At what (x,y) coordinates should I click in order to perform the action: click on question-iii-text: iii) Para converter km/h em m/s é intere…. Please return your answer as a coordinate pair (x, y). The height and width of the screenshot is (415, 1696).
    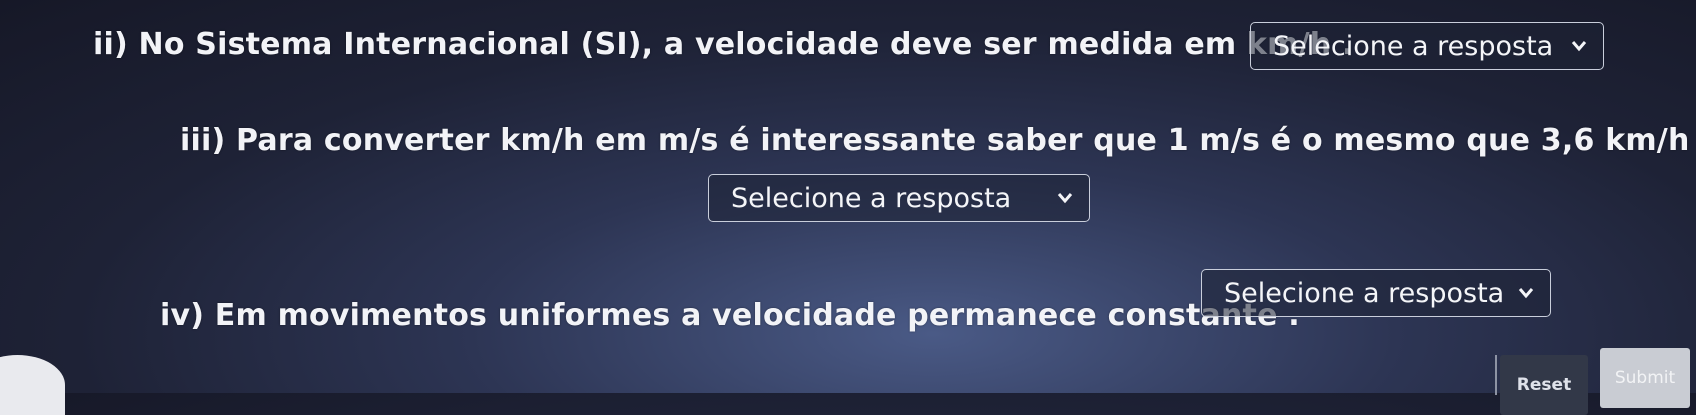
    Looking at the image, I should click on (938, 140).